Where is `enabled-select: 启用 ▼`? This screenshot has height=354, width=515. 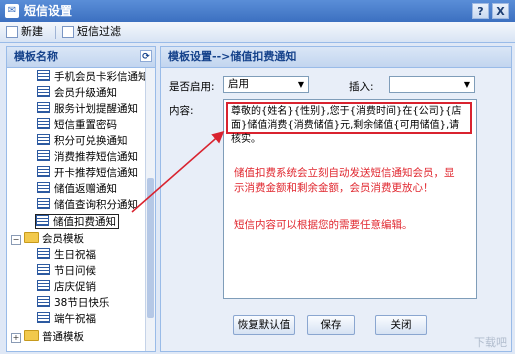 enabled-select: 启用 ▼ is located at coordinates (266, 84).